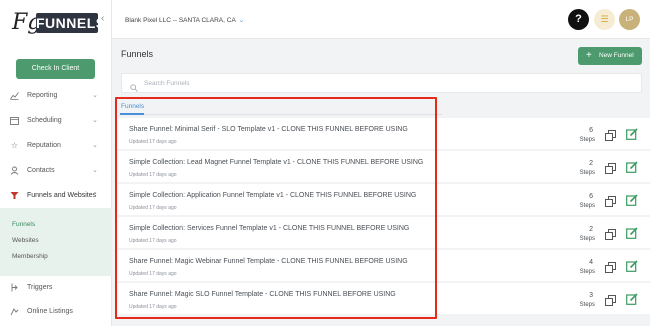  Describe the element at coordinates (95, 195) in the screenshot. I see `chevron-up-icon: ⌃` at that location.